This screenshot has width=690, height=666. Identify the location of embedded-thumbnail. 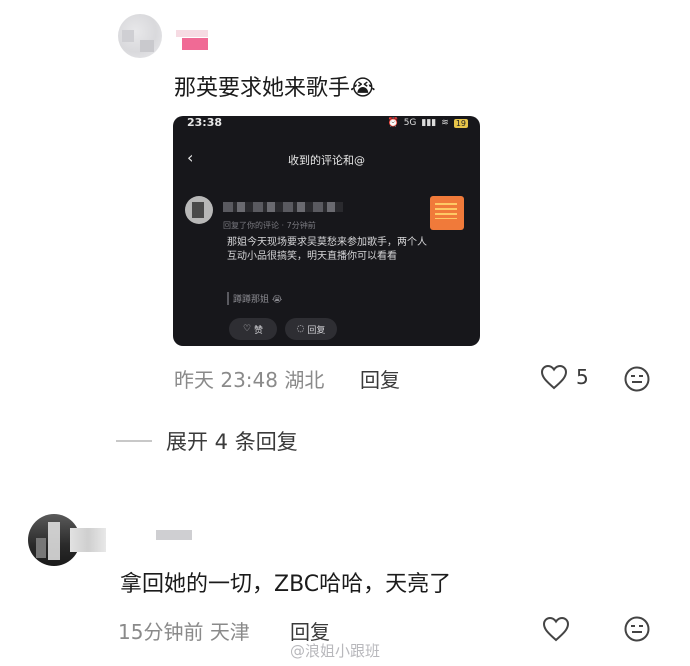
(447, 213).